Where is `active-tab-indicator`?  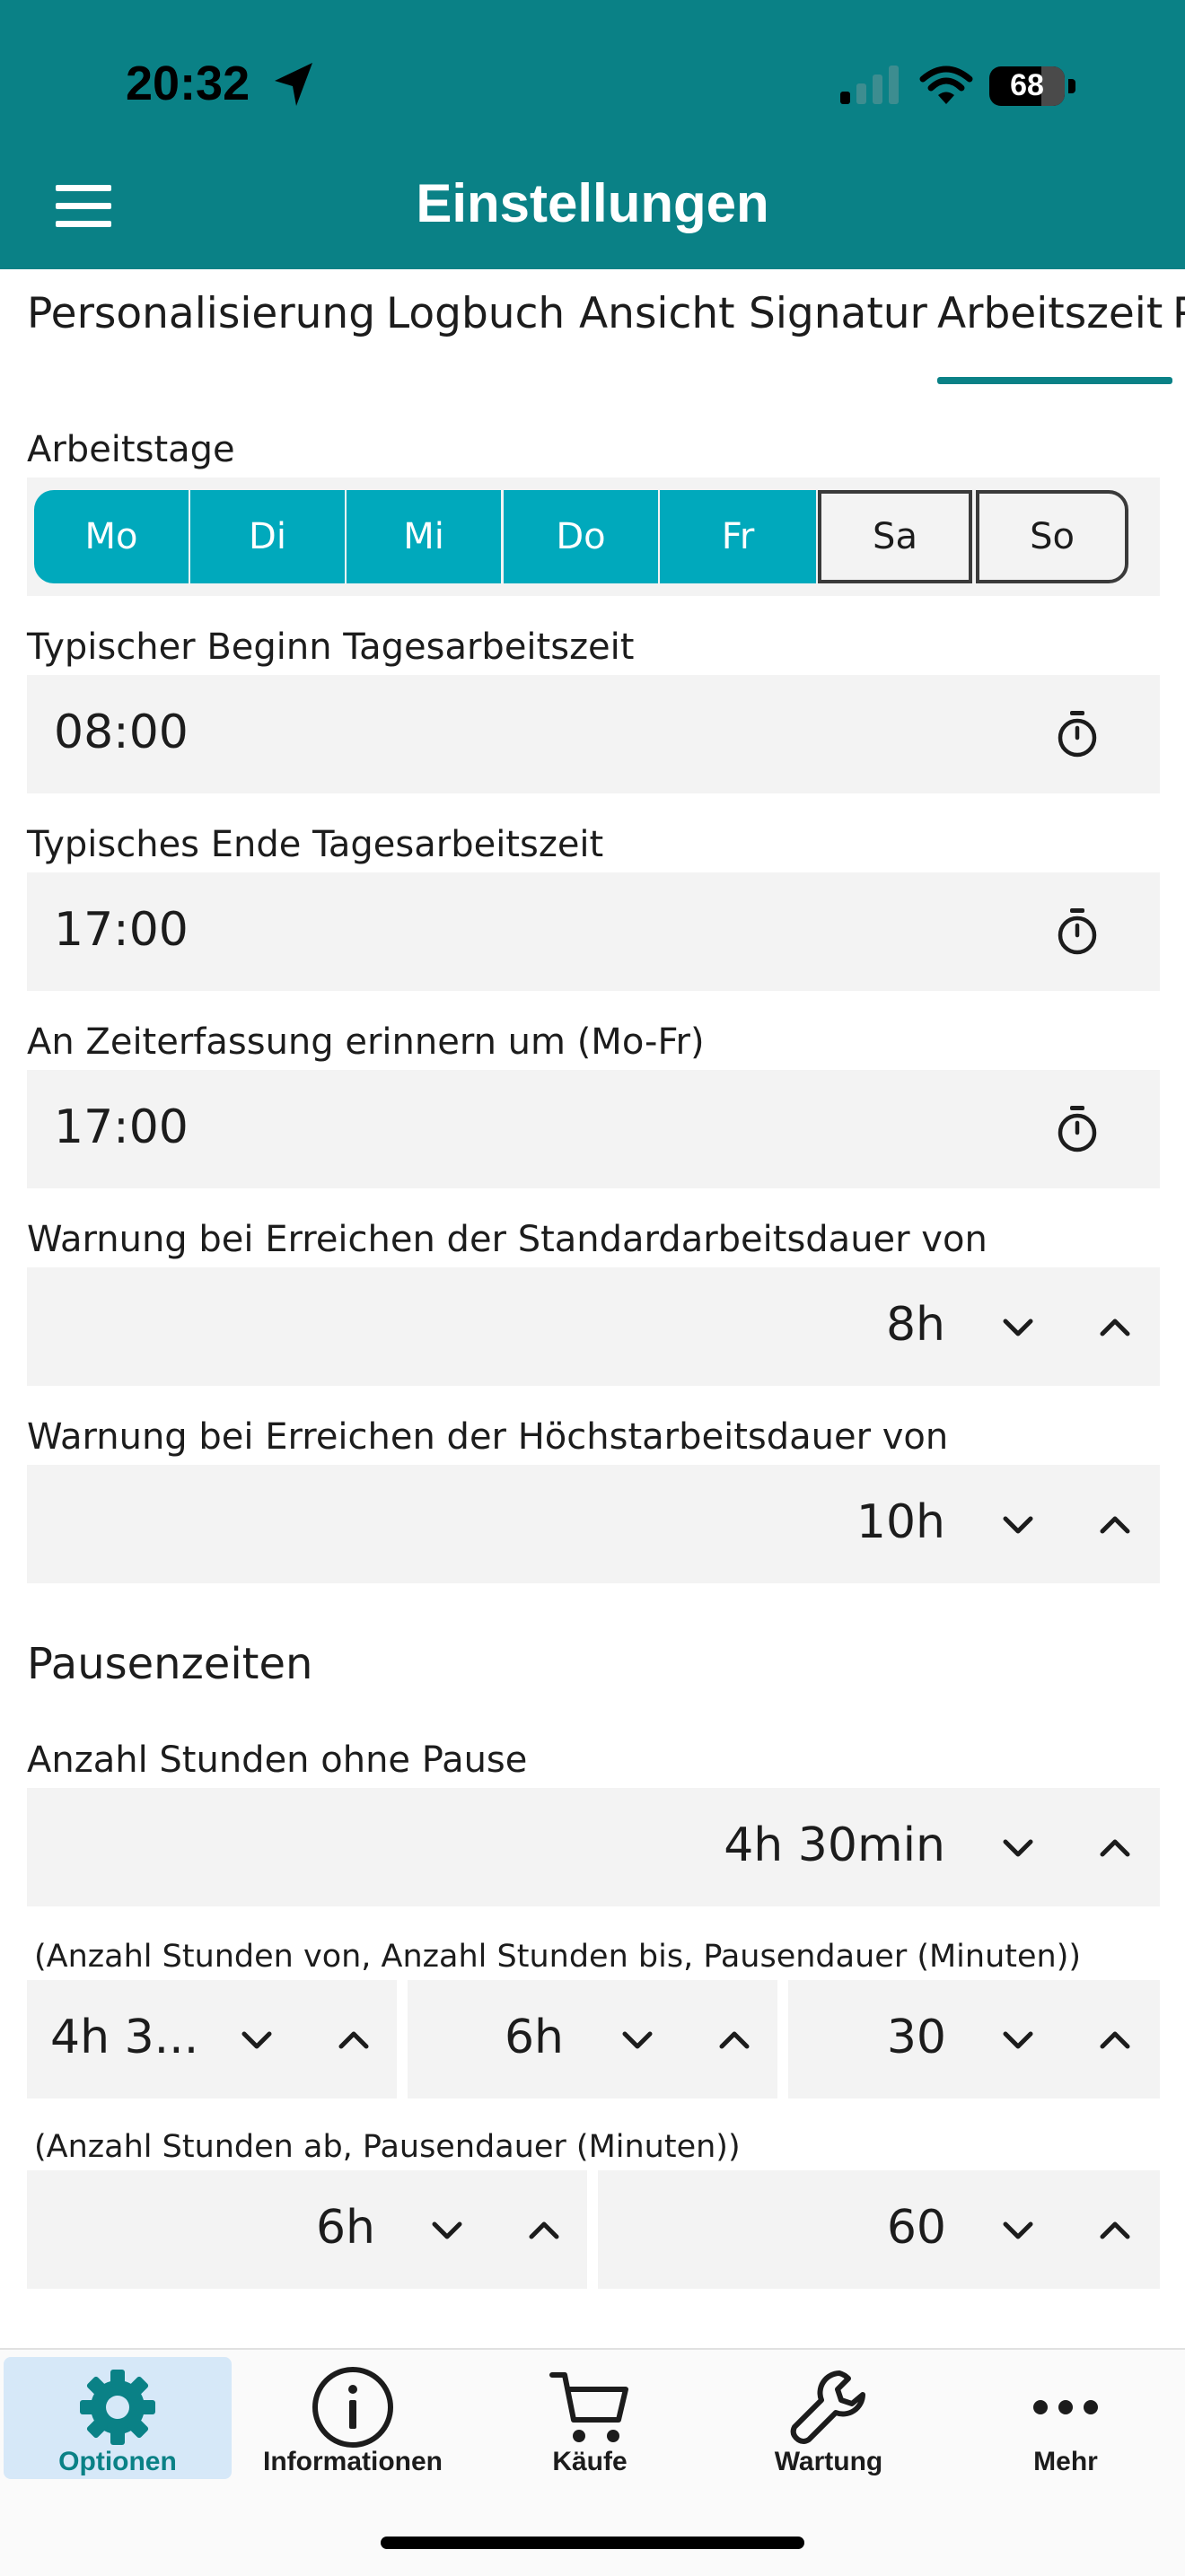
active-tab-indicator is located at coordinates (1054, 380).